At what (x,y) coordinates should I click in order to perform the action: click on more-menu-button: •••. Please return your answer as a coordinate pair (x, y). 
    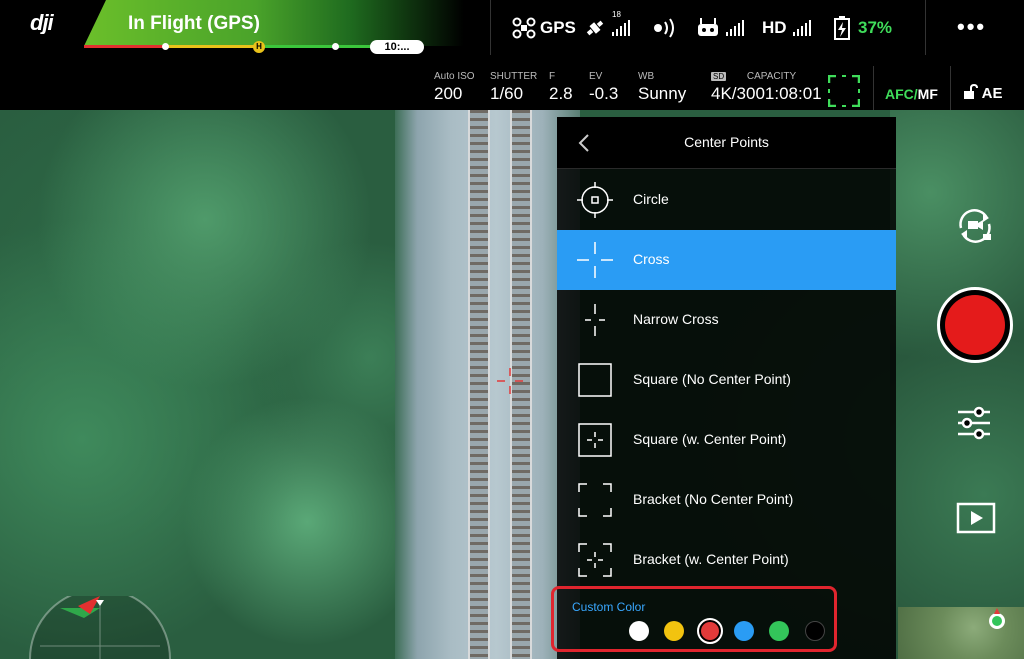
    Looking at the image, I should click on (971, 27).